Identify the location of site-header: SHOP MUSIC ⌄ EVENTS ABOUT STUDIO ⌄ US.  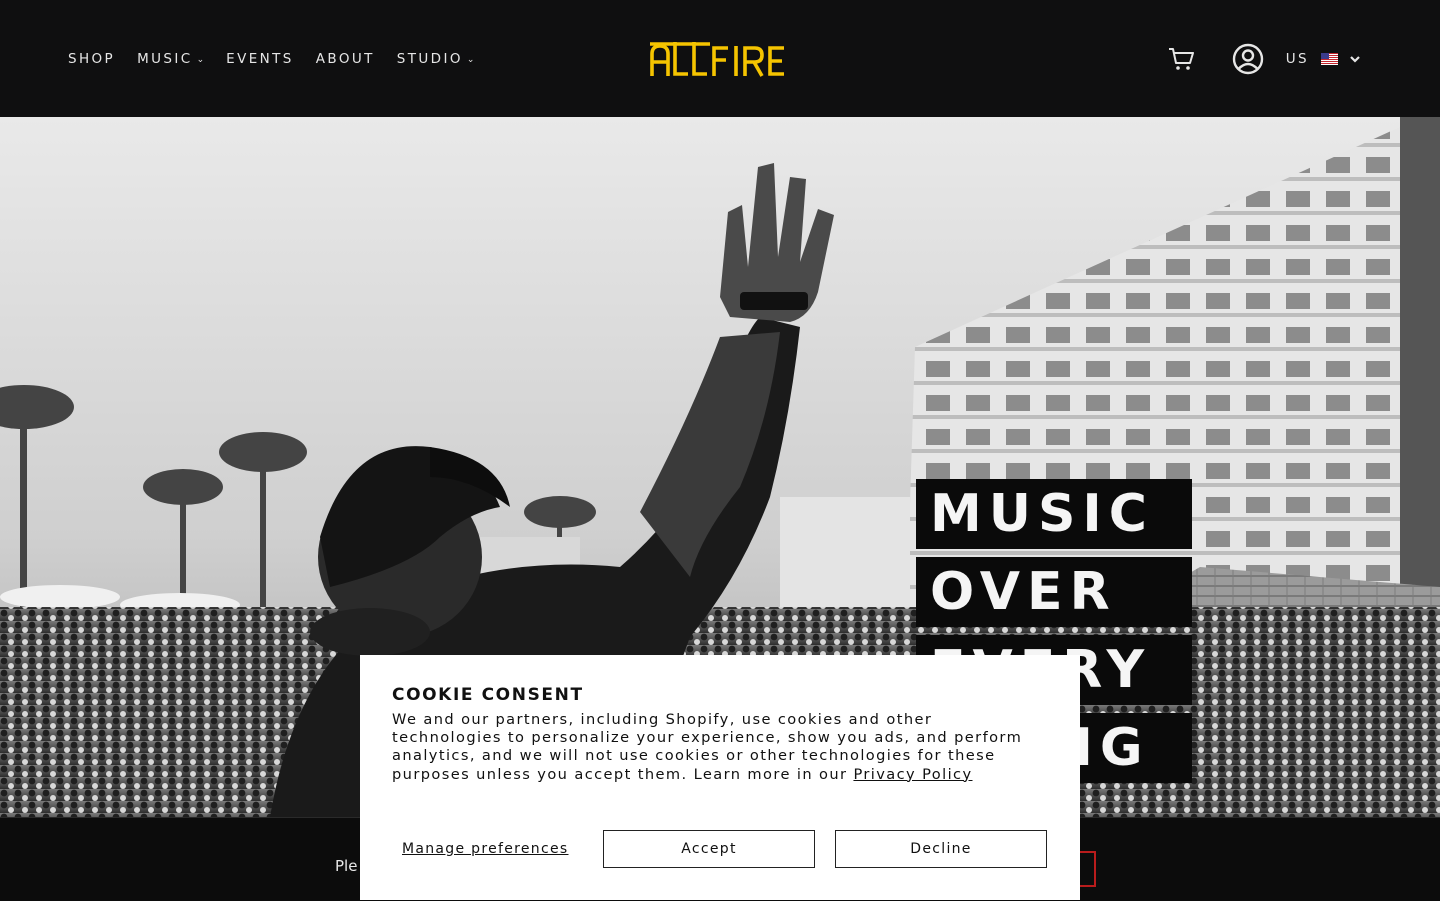
(720, 58).